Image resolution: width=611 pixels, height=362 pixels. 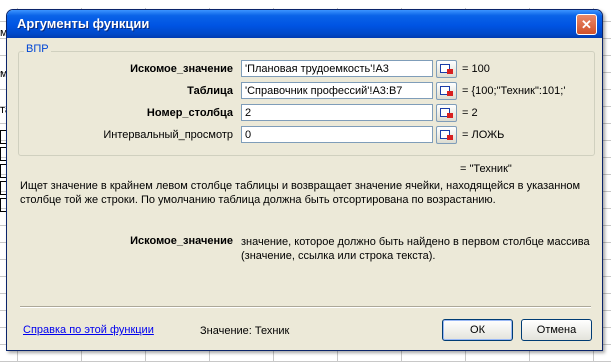 I want to click on arg-result-lookup-value: = 100, so click(x=476, y=69).